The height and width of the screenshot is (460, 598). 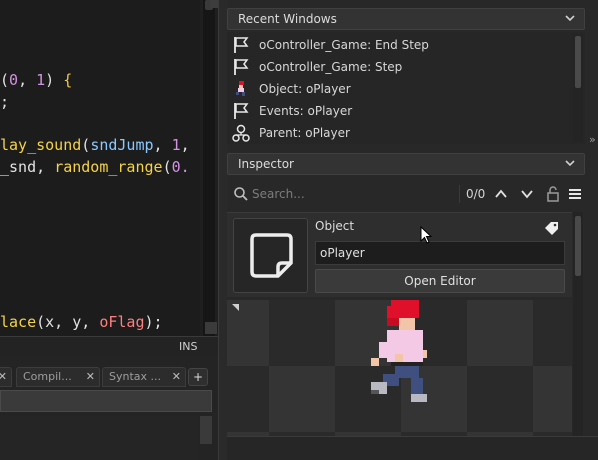 I want to click on code-line: ;, so click(x=4, y=102).